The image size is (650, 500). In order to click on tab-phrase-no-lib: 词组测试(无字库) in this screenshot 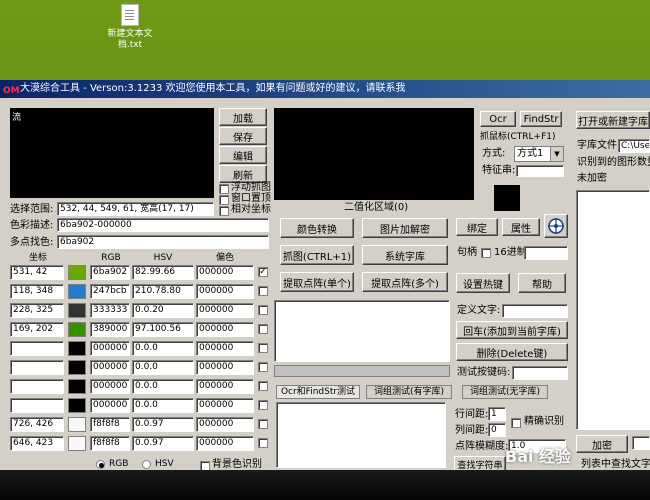, I will do `click(505, 392)`.